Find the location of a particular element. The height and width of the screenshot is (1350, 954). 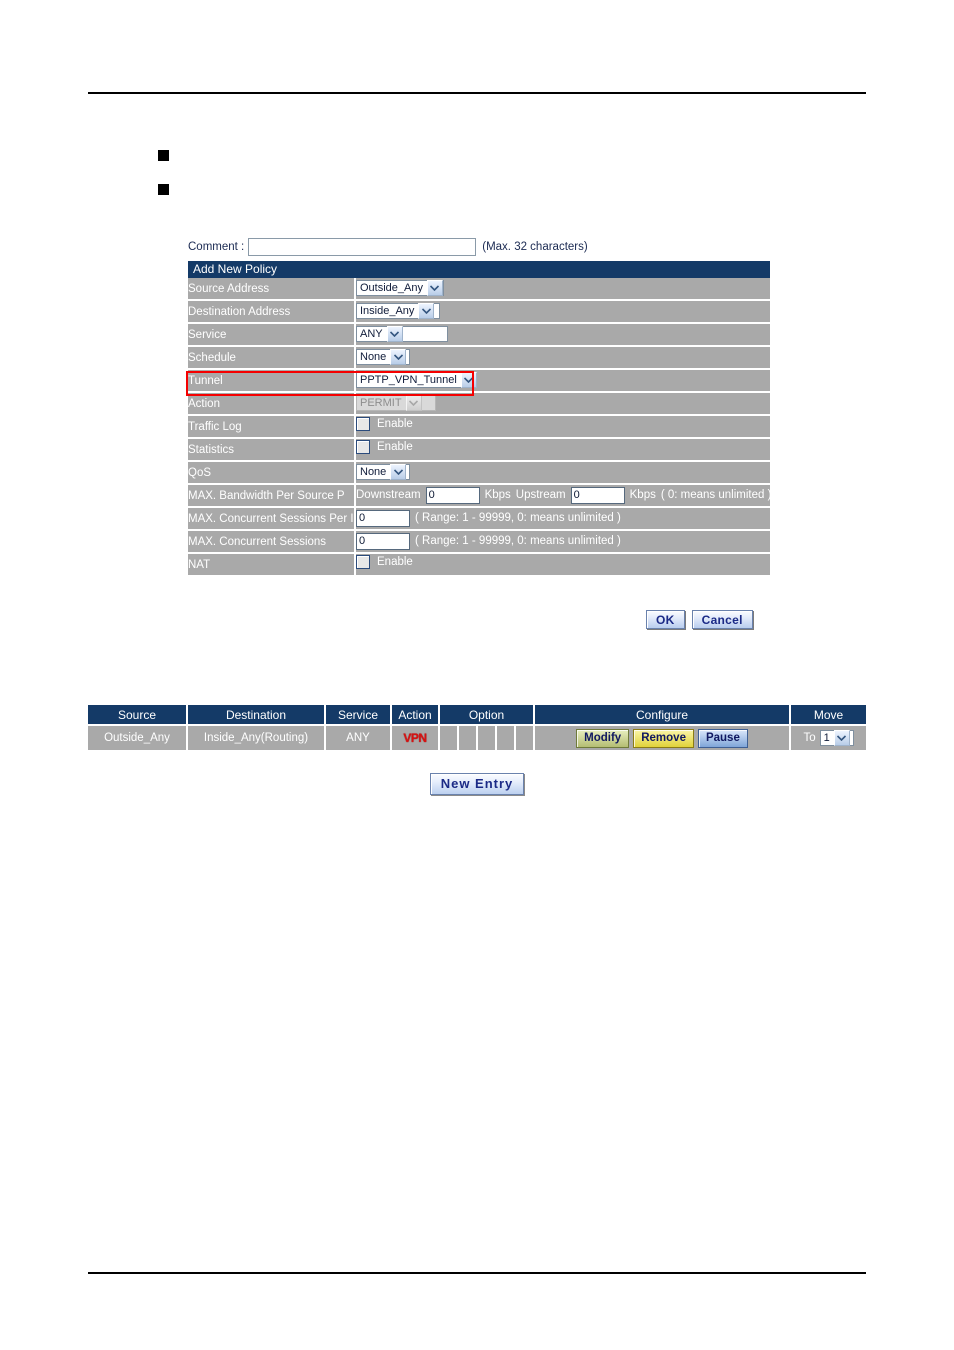

header-configure: Configure is located at coordinates (663, 714).